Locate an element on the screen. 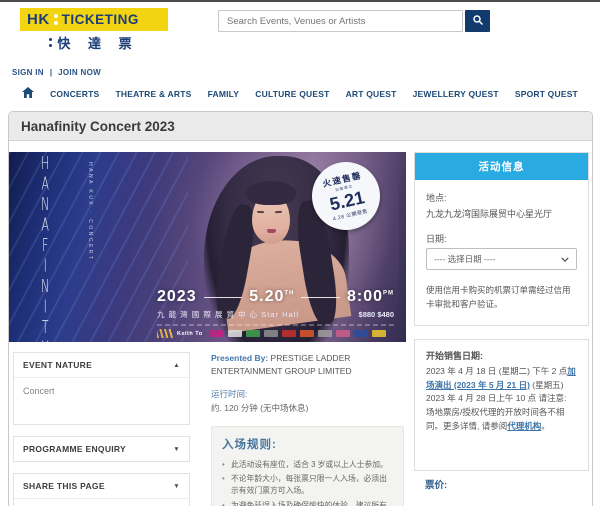  nav-item-culture-quest: CULTURE QUEST is located at coordinates (292, 94).